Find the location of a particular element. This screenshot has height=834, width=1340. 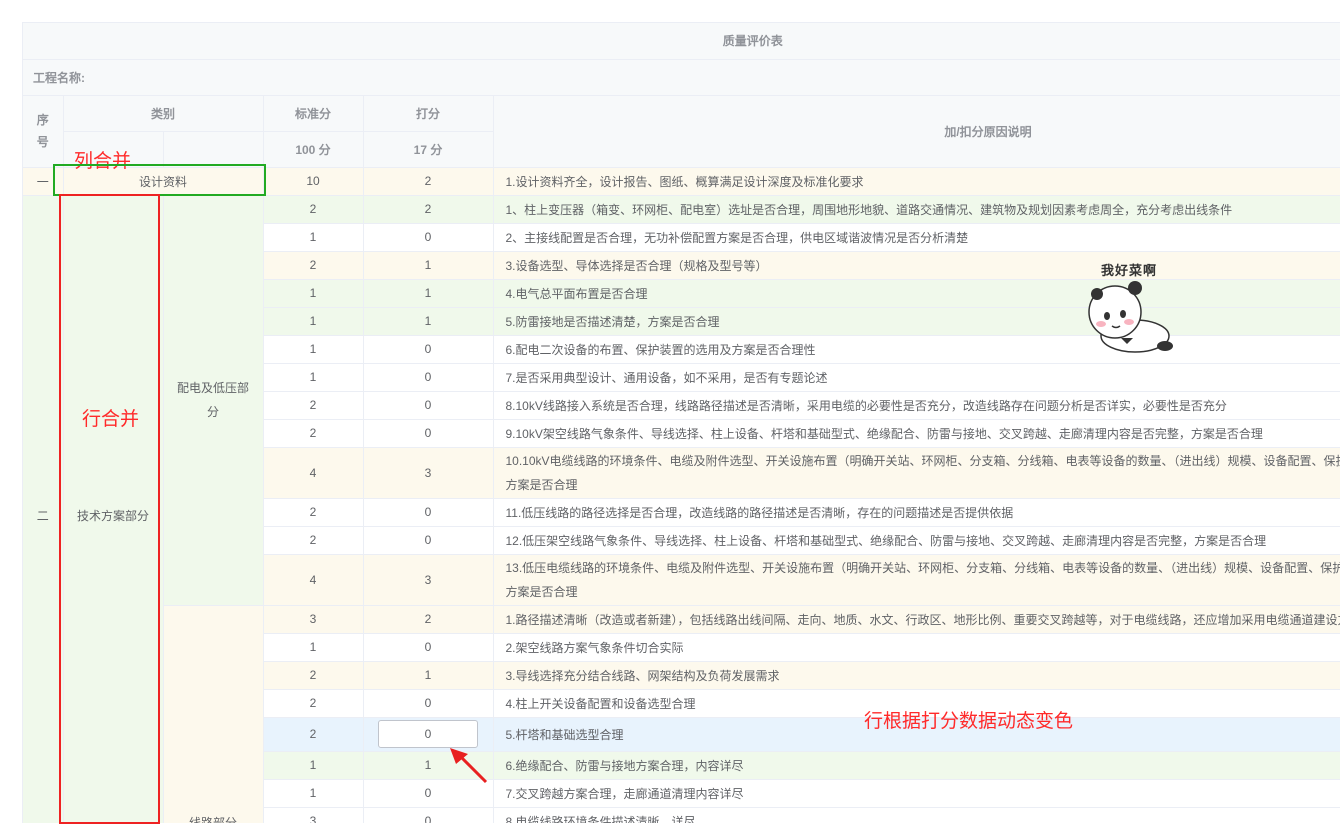

subcategory-cell: 线路部分 is located at coordinates (213, 714).